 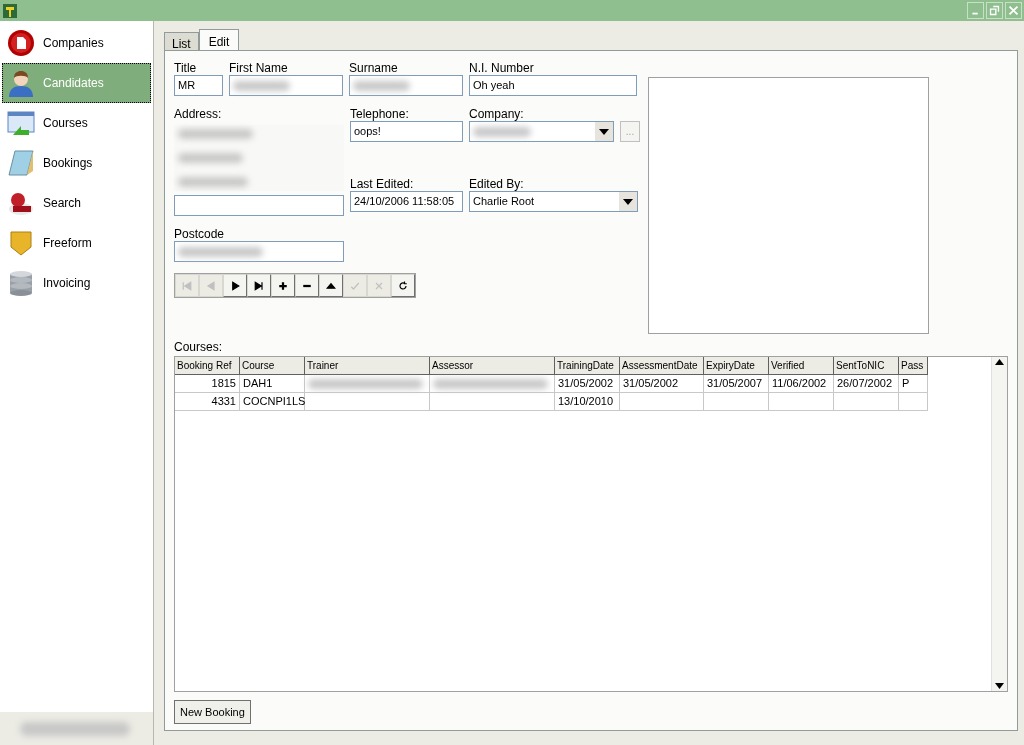 What do you see at coordinates (21, 123) in the screenshot?
I see `window-arrow-icon` at bounding box center [21, 123].